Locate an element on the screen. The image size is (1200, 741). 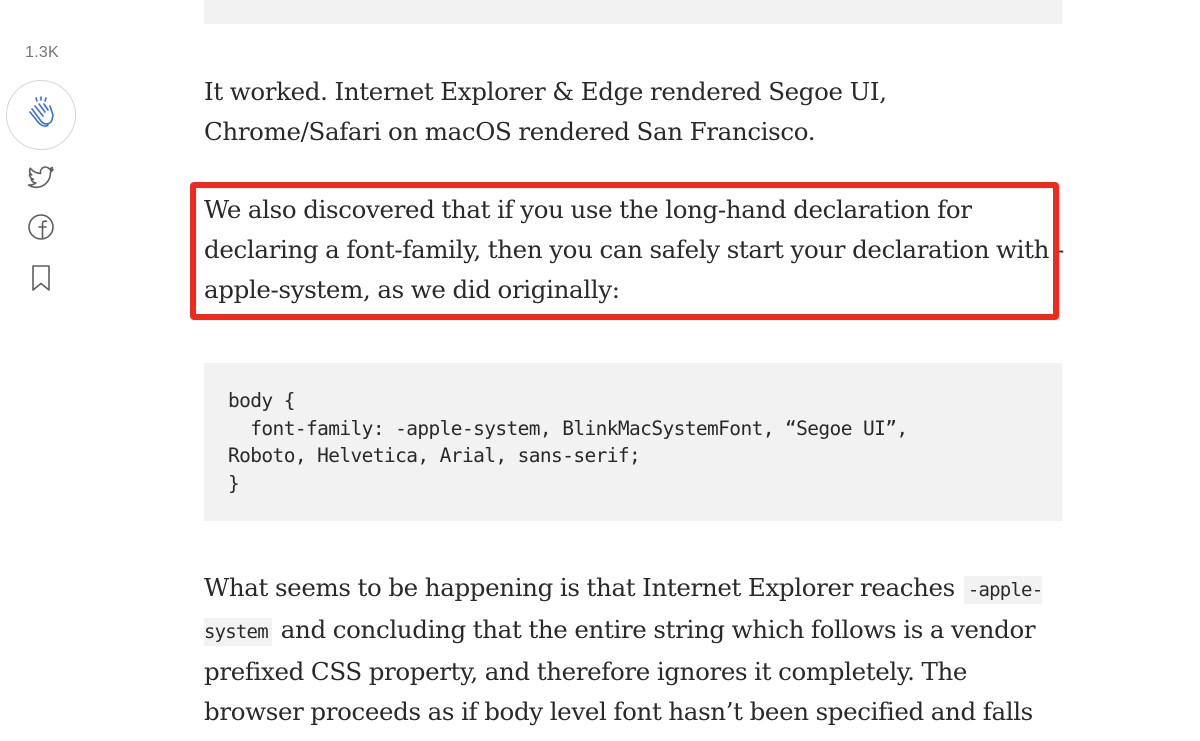
clap-icon is located at coordinates (41, 115).